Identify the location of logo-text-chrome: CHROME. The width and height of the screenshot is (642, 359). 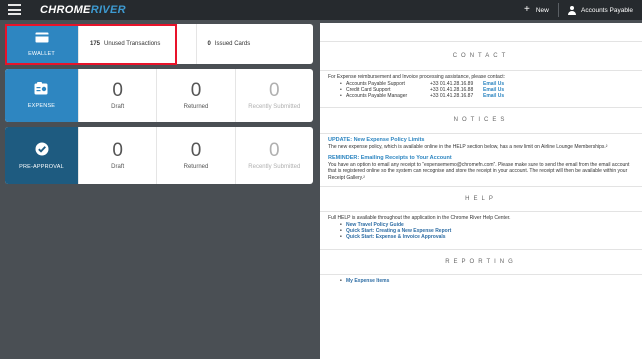
(65, 10).